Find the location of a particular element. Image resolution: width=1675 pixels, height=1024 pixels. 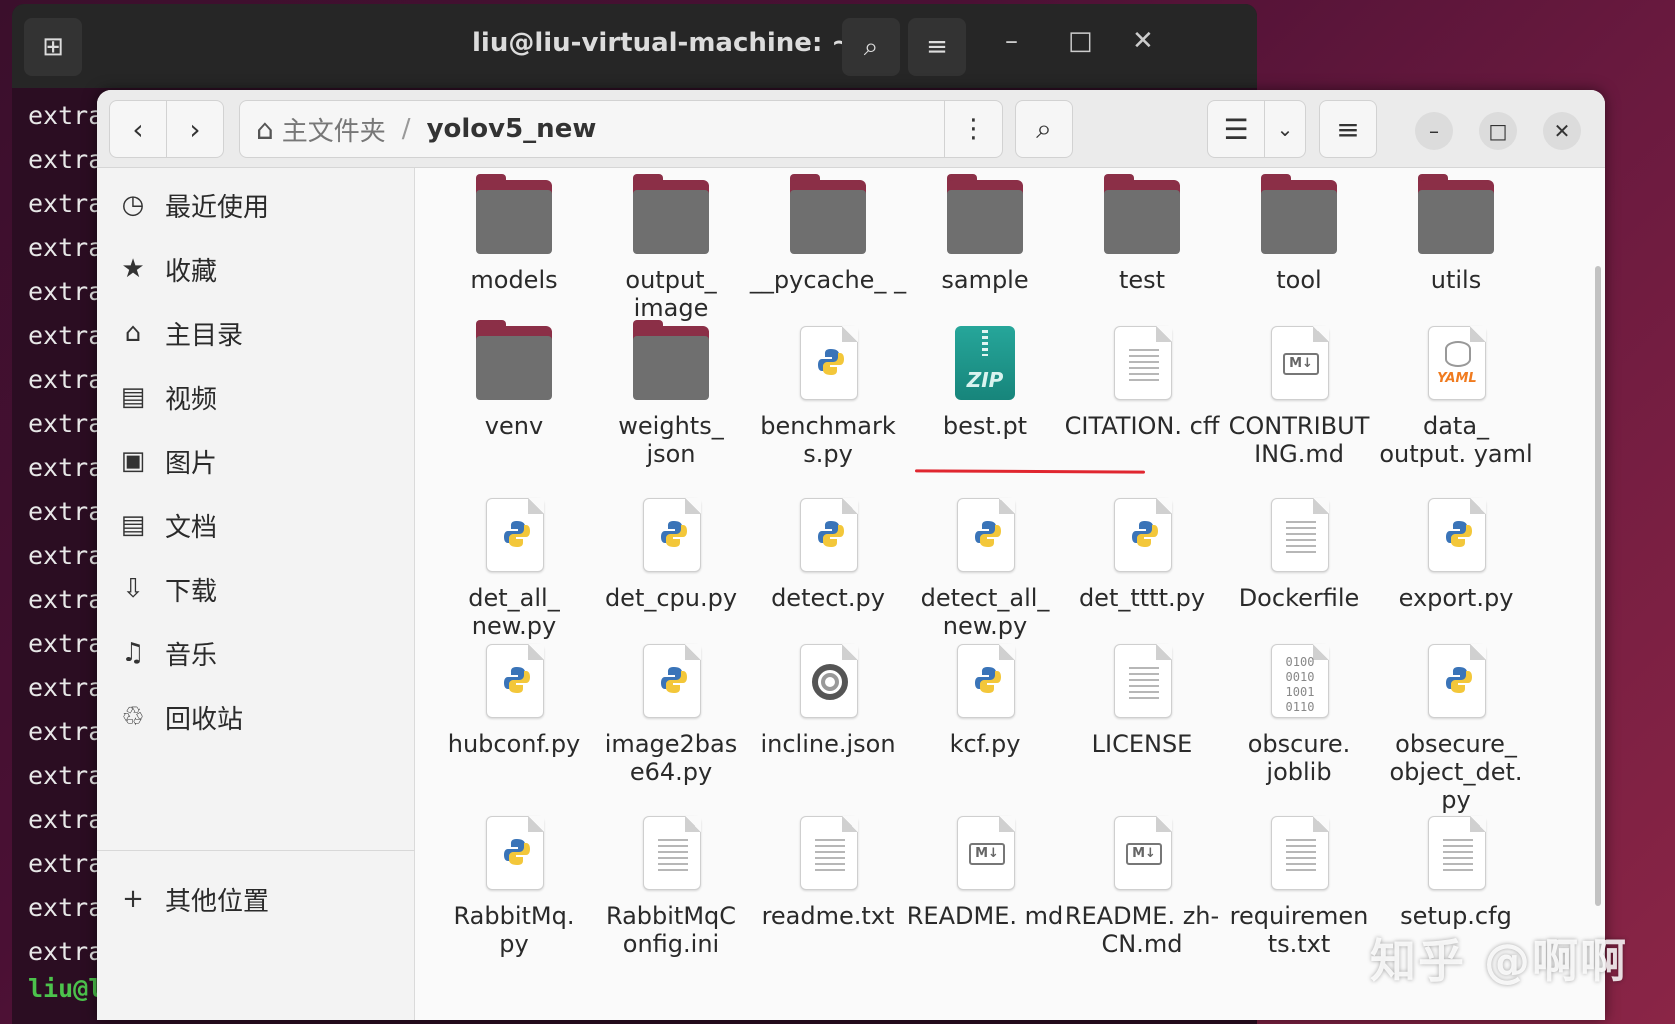

sidebar-item-other-locations: + 其他位置 is located at coordinates (192, 899).